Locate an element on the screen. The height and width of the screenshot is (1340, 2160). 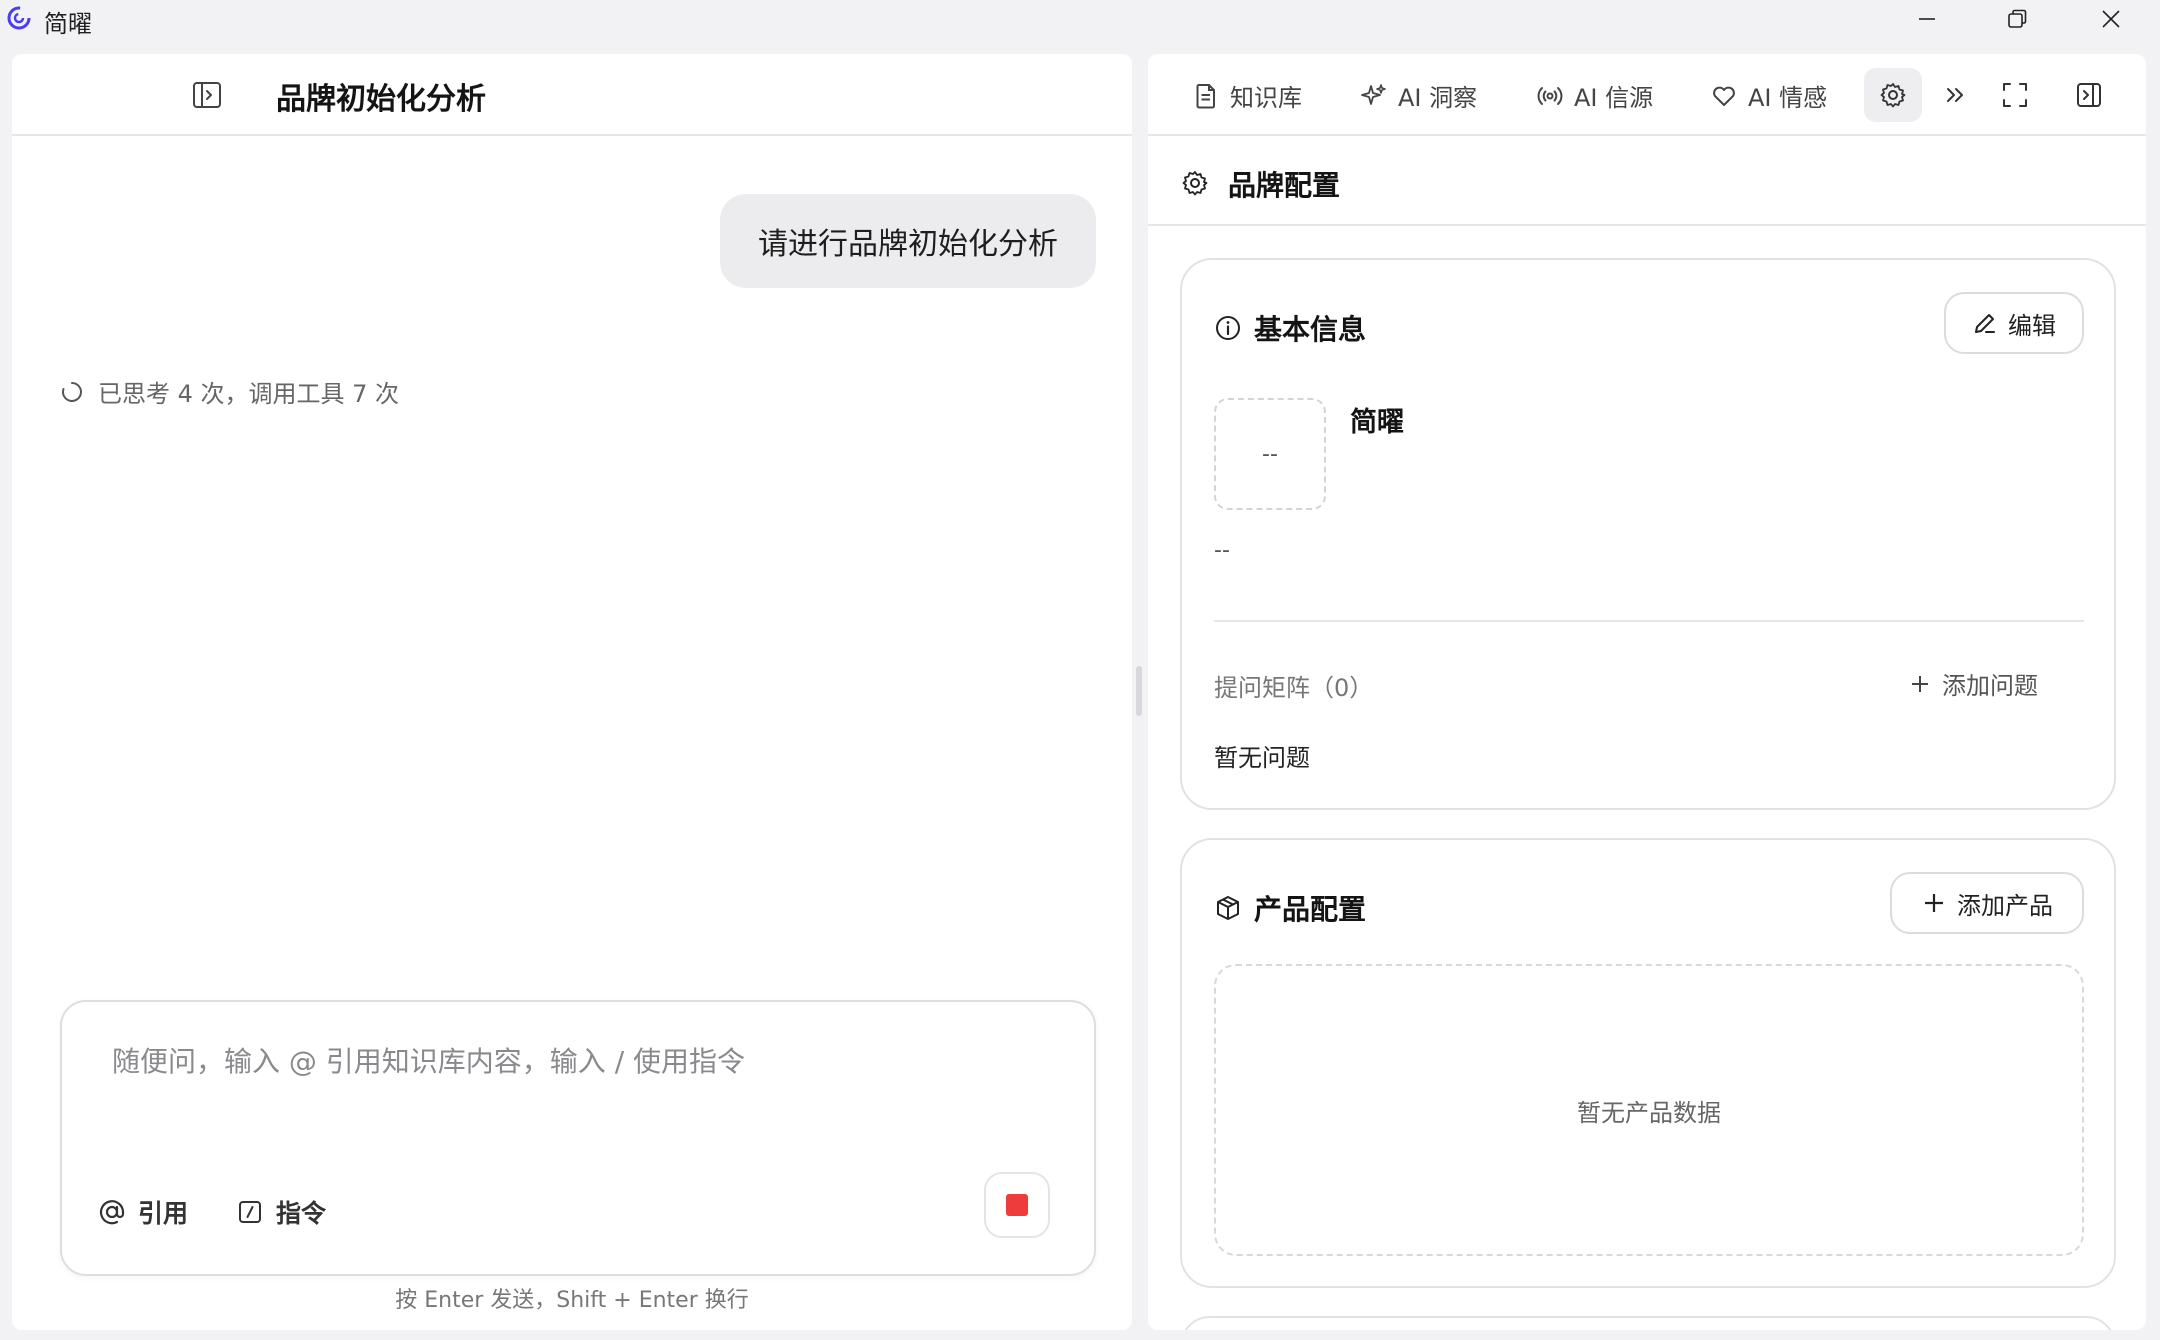
panel-resize-handle is located at coordinates (1139, 691).